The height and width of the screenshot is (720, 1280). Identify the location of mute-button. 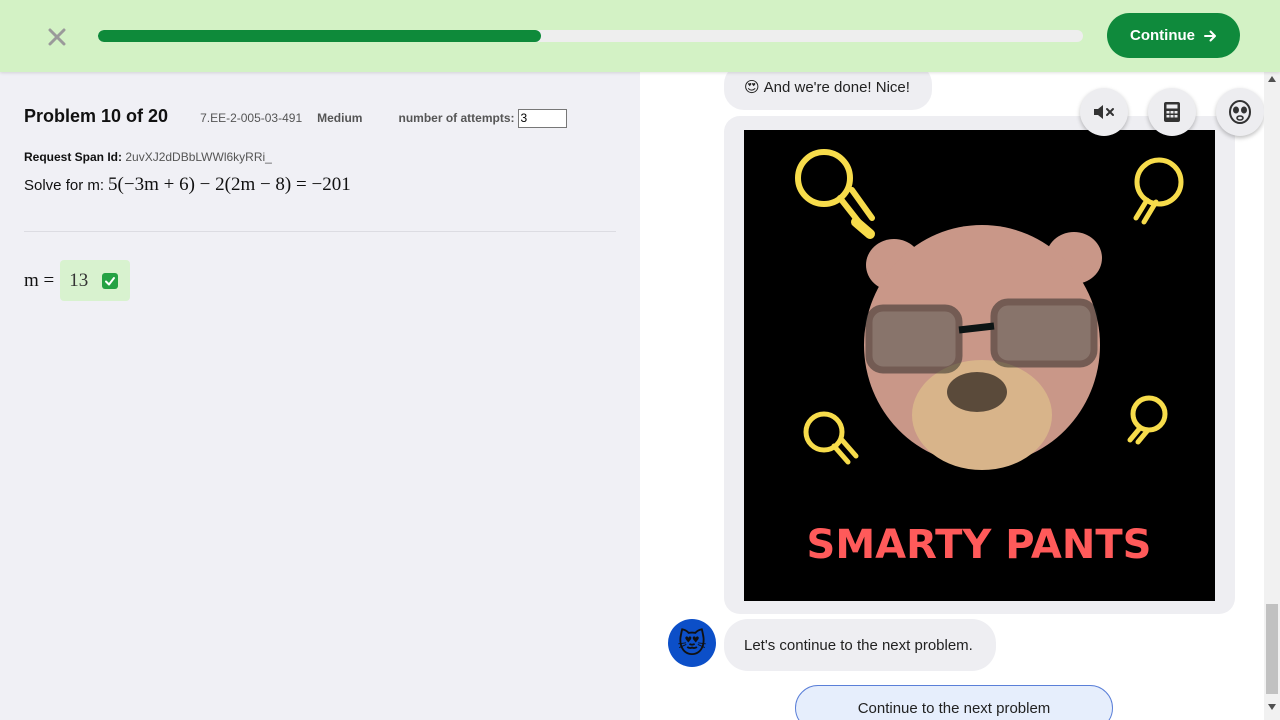
(1104, 112).